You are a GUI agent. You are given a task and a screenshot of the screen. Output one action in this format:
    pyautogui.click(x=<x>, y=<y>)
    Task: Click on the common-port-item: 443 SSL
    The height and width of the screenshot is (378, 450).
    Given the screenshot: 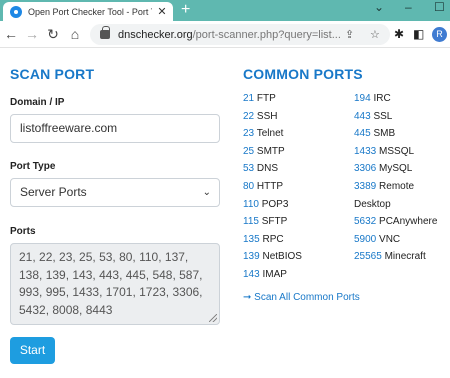 What is the action you would take?
    pyautogui.click(x=373, y=116)
    